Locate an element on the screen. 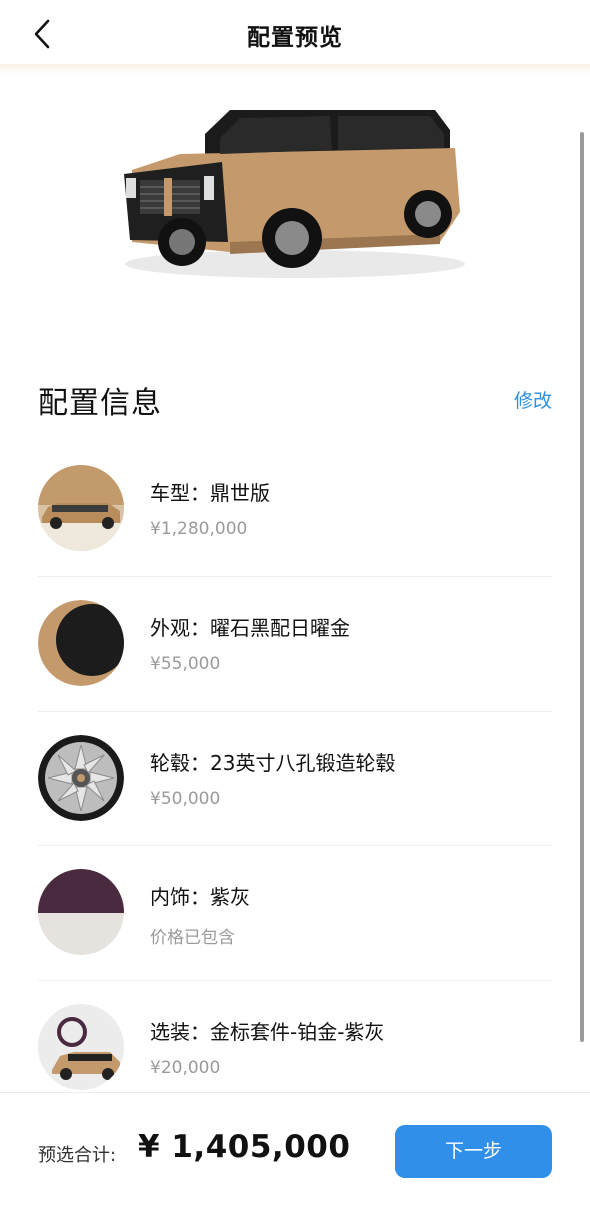  item-price: ¥50,000 is located at coordinates (185, 799).